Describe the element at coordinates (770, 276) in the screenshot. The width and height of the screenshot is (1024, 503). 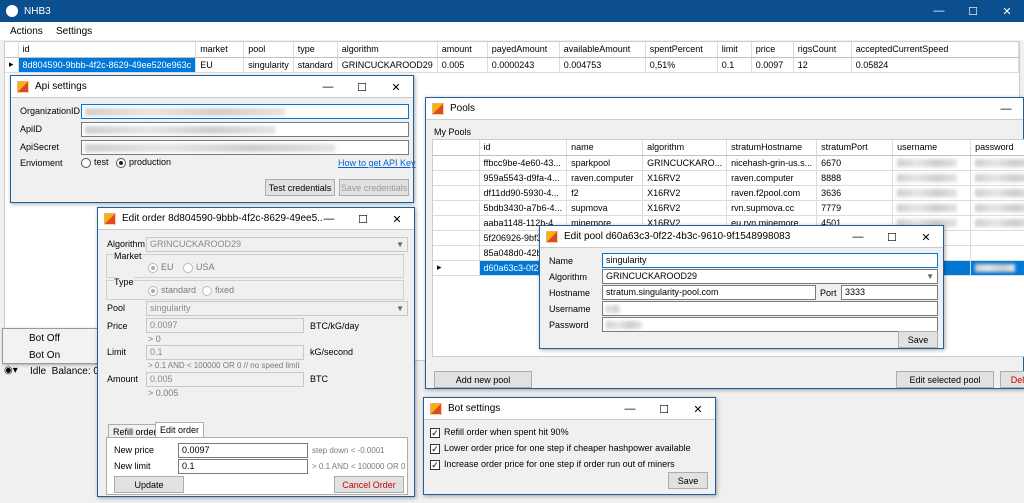
I see `pool-algorithm-select: GRINCUCKAROOD29 ▼` at that location.